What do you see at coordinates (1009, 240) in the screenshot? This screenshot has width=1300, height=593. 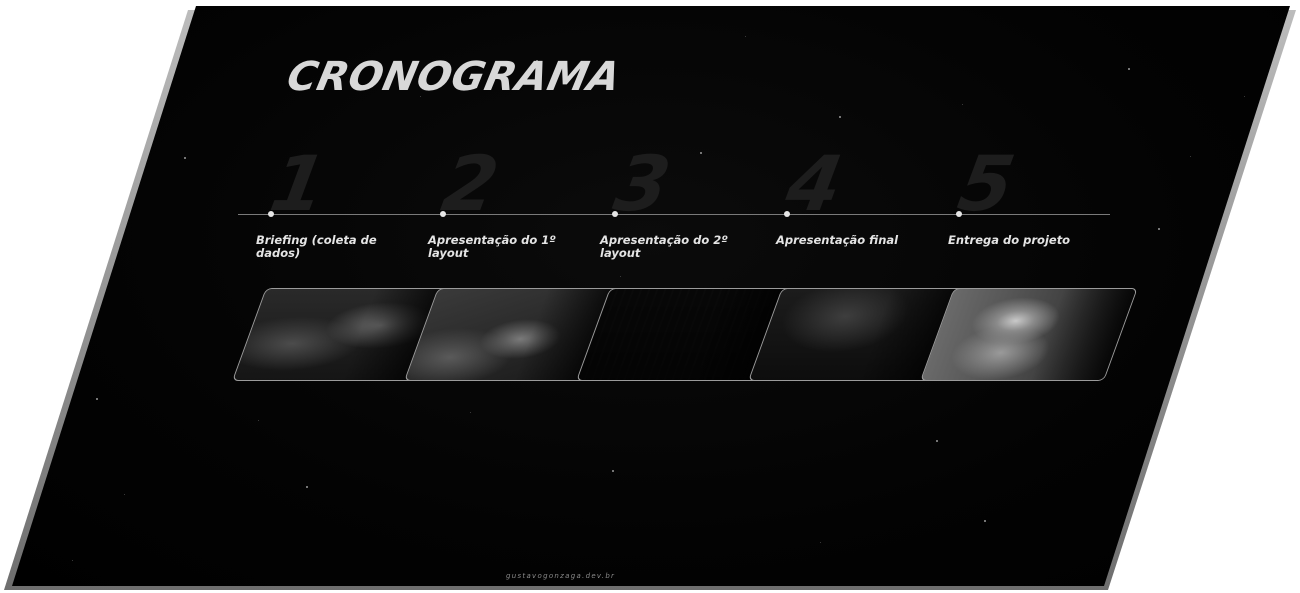 I see `step-label: Entrega do projeto` at bounding box center [1009, 240].